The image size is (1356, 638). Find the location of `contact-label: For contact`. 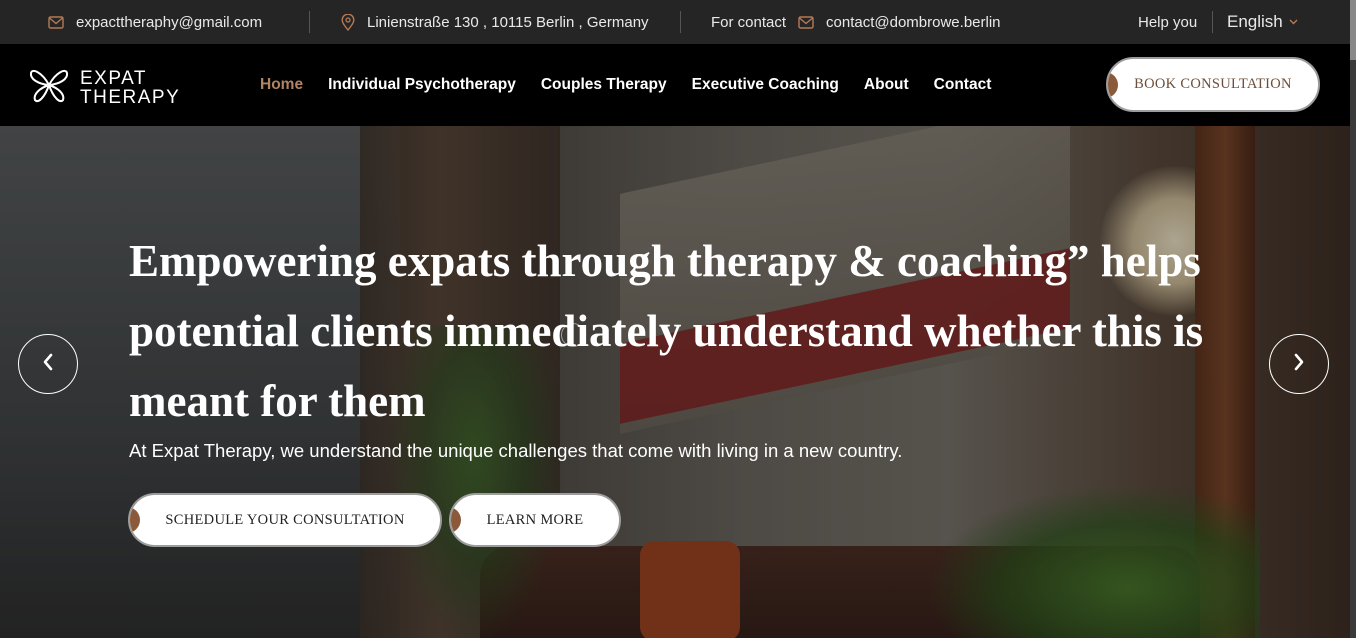

contact-label: For contact is located at coordinates (749, 22).